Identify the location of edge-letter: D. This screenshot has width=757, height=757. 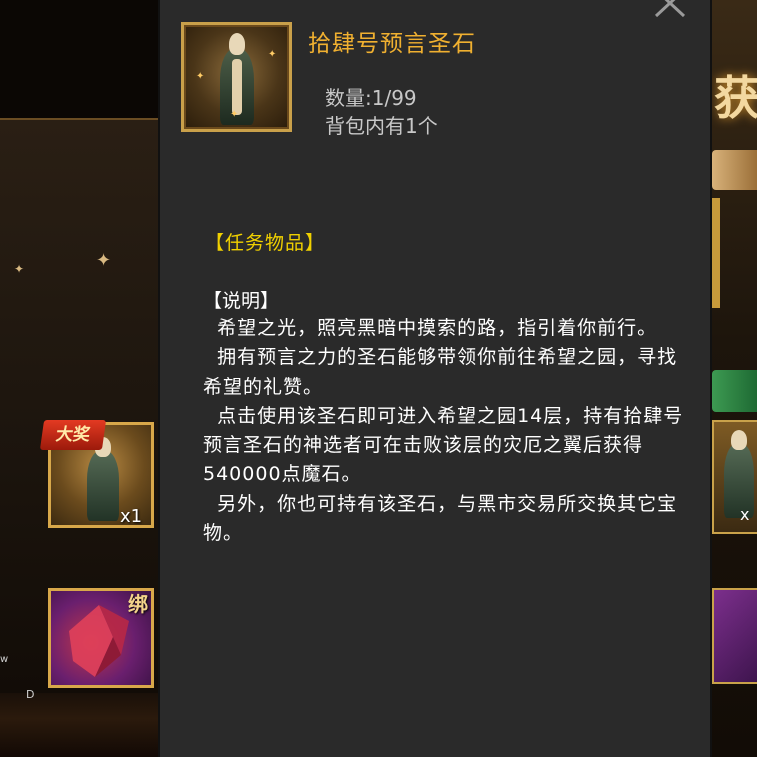
(30, 694).